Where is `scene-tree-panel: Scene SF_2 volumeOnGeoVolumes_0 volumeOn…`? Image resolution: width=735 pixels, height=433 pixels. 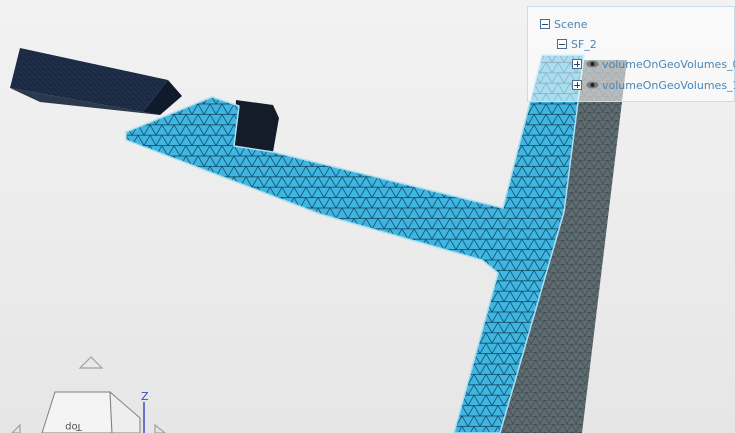
scene-tree-panel: Scene SF_2 volumeOnGeoVolumes_0 volumeOn… is located at coordinates (631, 54).